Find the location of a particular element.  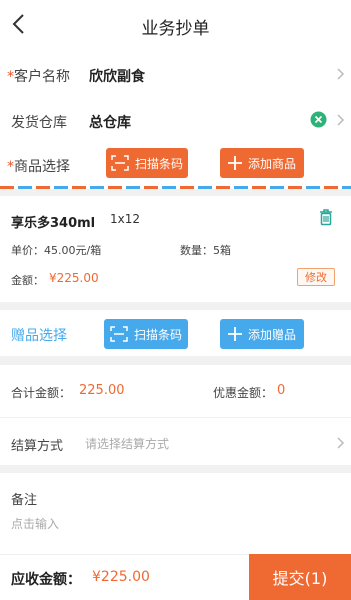

settlement-label: 结算方式 is located at coordinates (37, 446).